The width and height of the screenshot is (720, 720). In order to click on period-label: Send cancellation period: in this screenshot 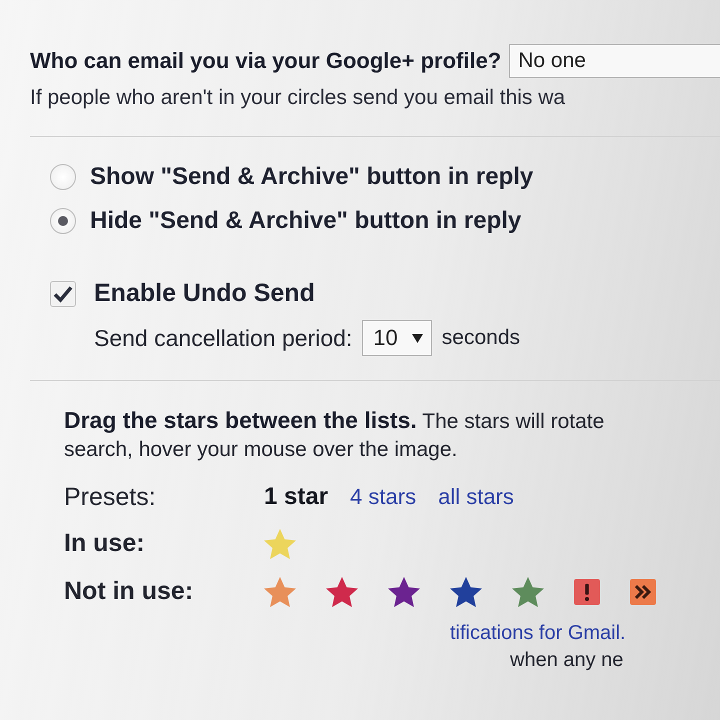, I will do `click(223, 338)`.